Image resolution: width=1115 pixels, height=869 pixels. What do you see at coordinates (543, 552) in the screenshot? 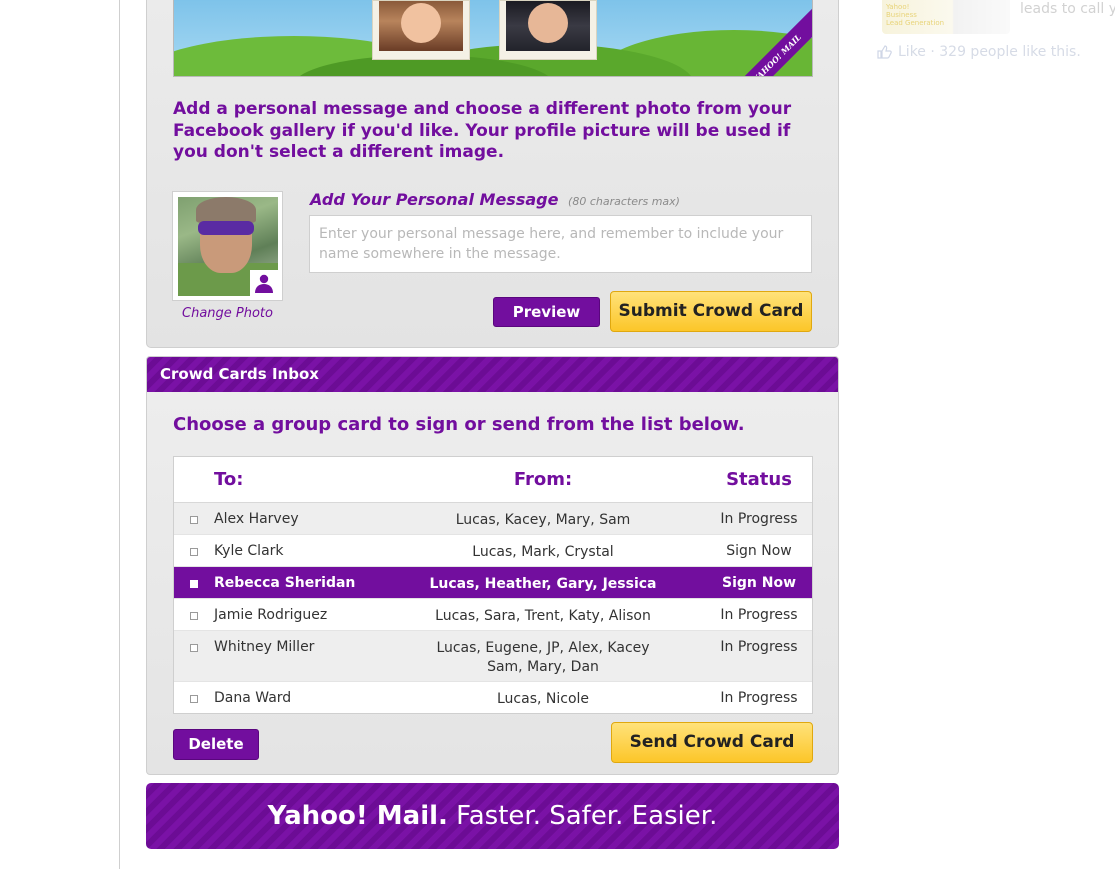
I see `row-from: Lucas, Mark, Crystal` at bounding box center [543, 552].